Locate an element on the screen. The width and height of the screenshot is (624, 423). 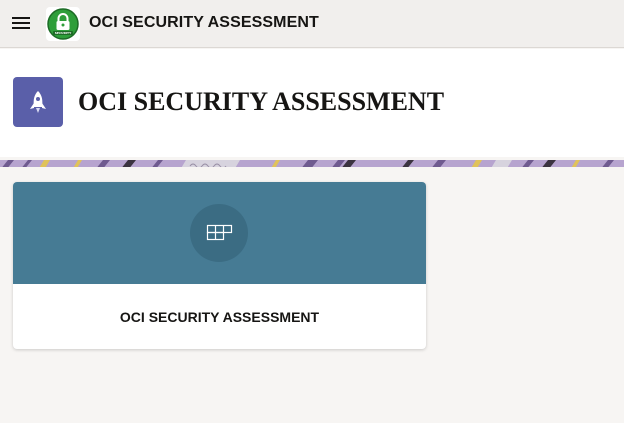
padlock-security-badge-icon: SECURITY is located at coordinates (63, 24).